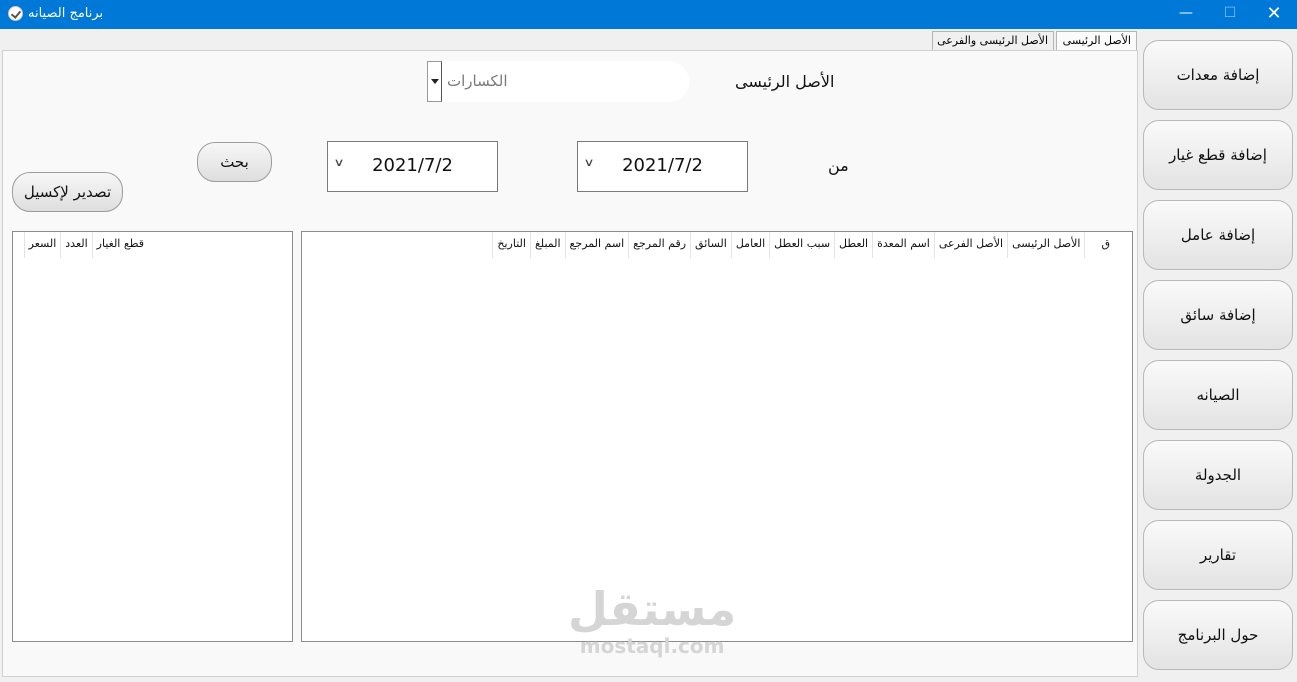 This screenshot has height=682, width=1297. Describe the element at coordinates (67, 192) in the screenshot. I see `export-excel-button: تصدير لإكسيل` at that location.